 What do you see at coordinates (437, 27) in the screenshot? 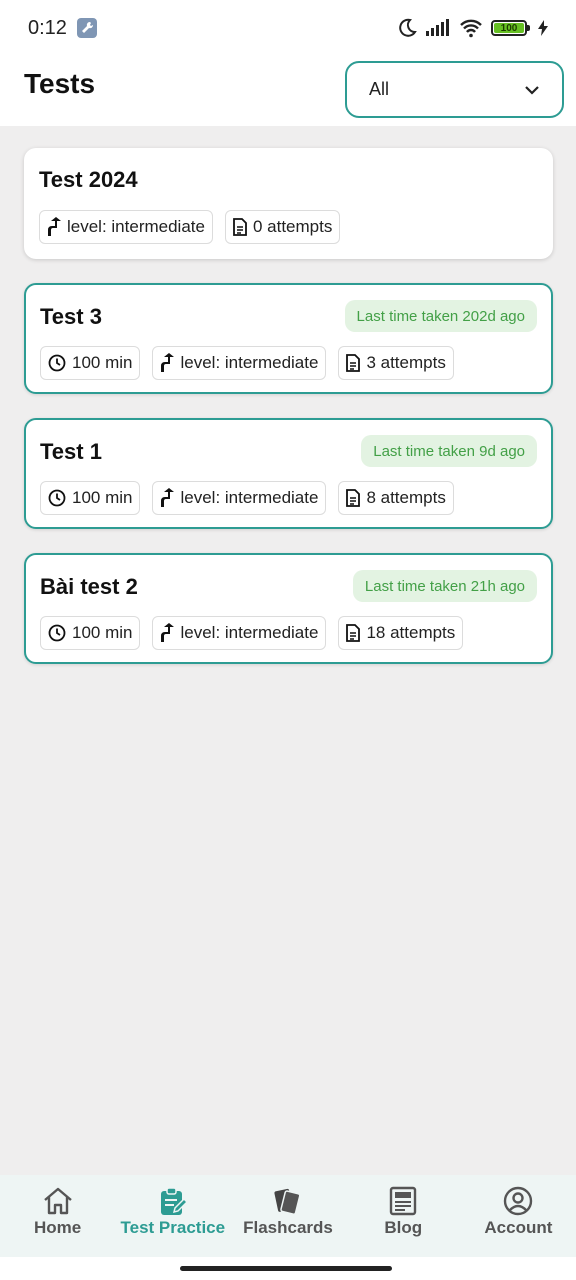
I see `signal-icon` at bounding box center [437, 27].